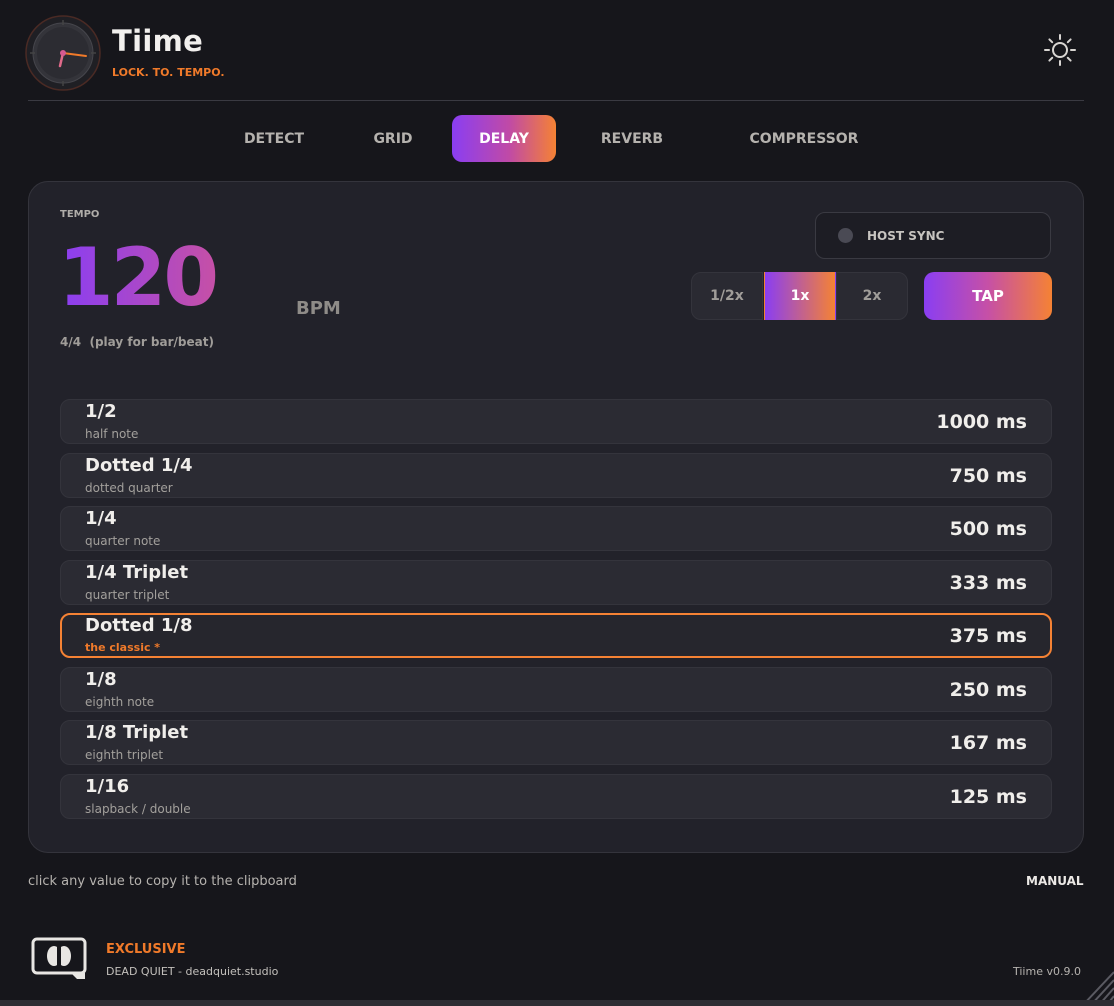  I want to click on multiplier-2x-button: 2x, so click(872, 296).